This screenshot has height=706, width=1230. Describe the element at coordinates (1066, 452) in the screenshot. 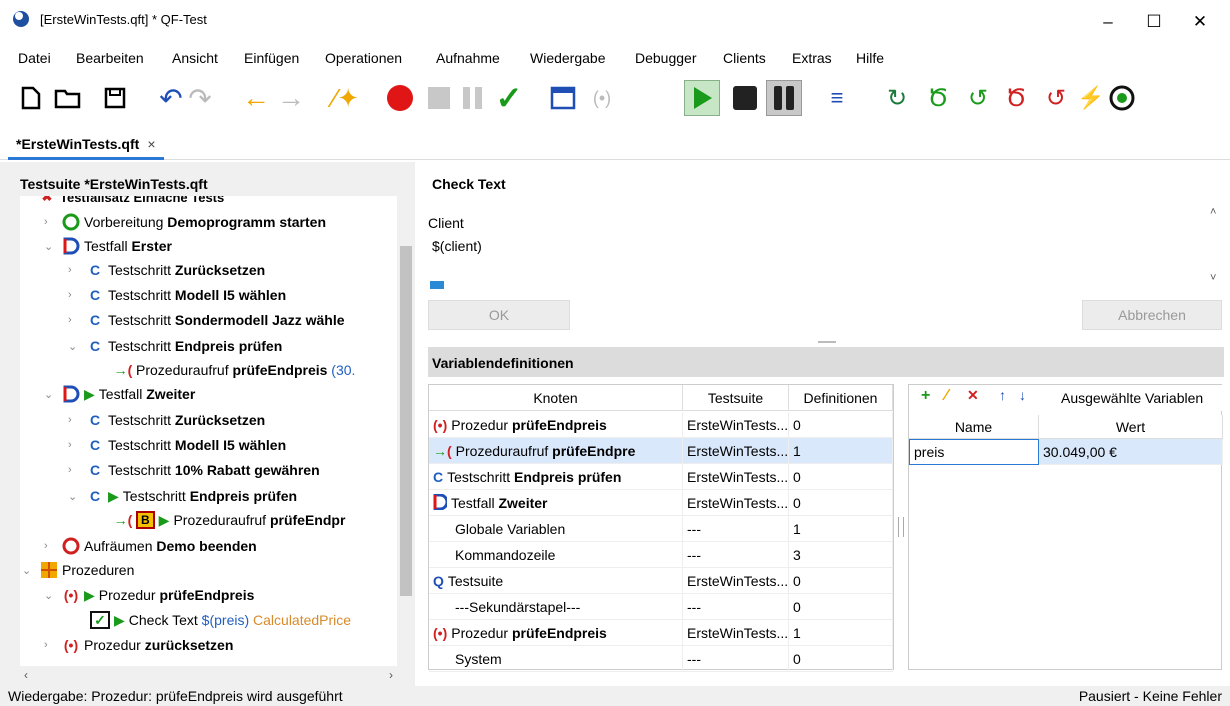

I see `table-row-selected: preis 30.049,00 €` at that location.